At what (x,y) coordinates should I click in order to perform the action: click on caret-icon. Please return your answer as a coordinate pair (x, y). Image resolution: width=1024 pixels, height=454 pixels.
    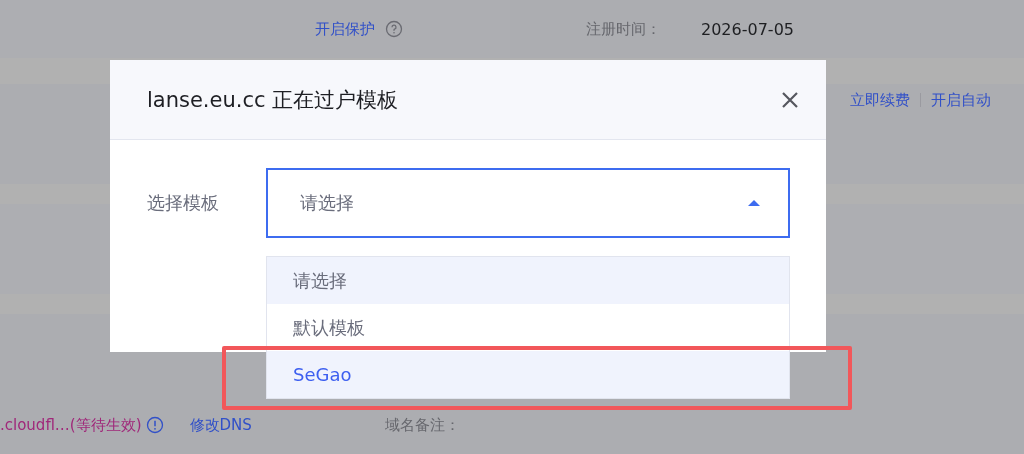
    Looking at the image, I should click on (754, 203).